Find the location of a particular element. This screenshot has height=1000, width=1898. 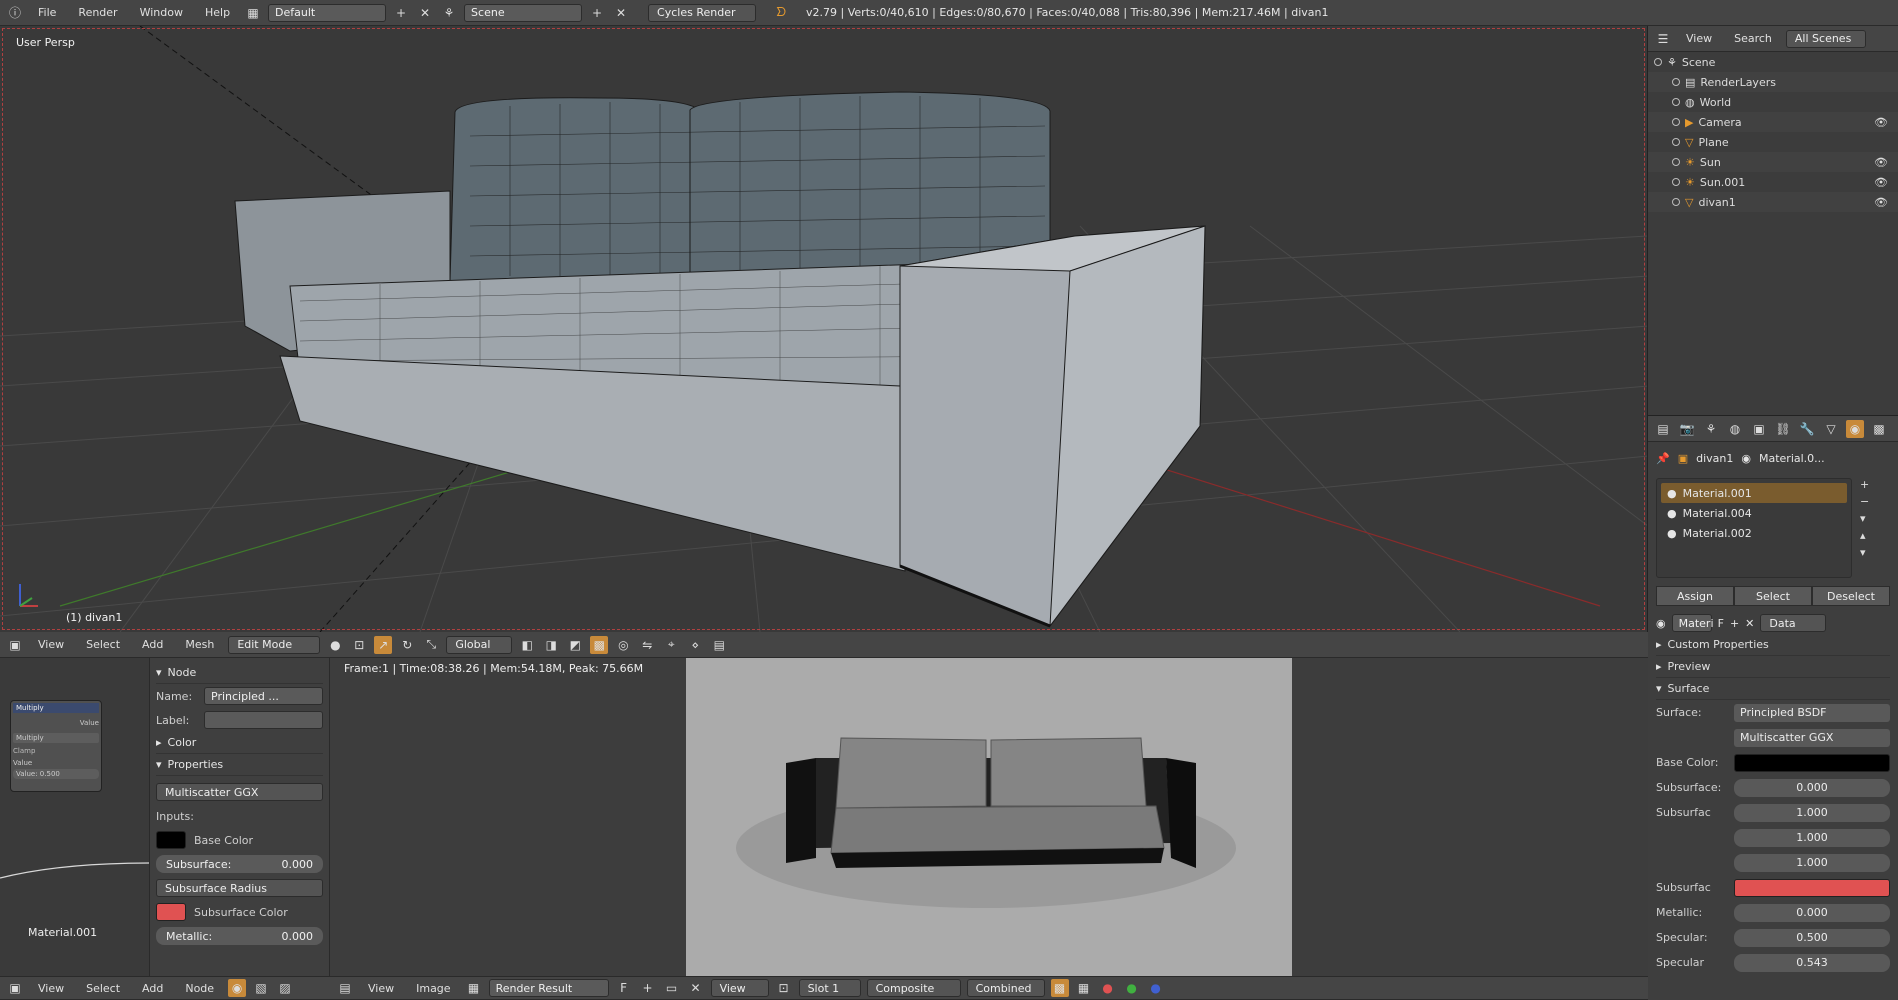

red-channel-icon: ● is located at coordinates (1108, 988).